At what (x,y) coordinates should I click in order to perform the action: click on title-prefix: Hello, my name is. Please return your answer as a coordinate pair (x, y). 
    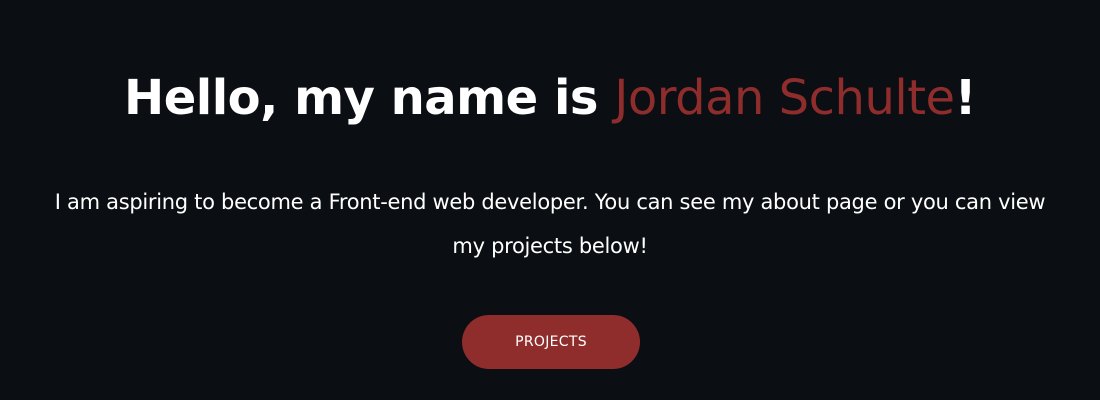
    Looking at the image, I should click on (369, 98).